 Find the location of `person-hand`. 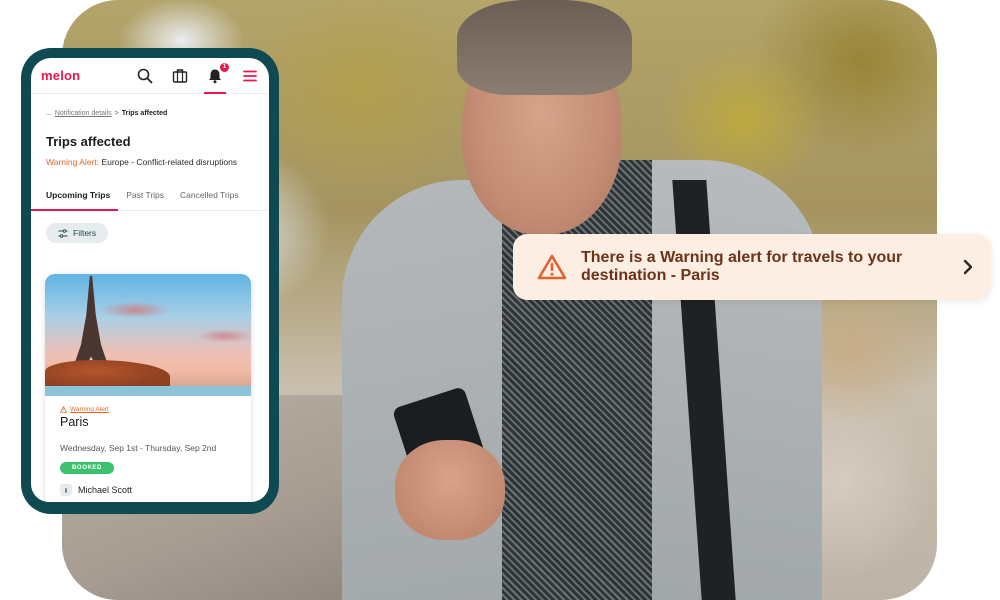

person-hand is located at coordinates (450, 490).